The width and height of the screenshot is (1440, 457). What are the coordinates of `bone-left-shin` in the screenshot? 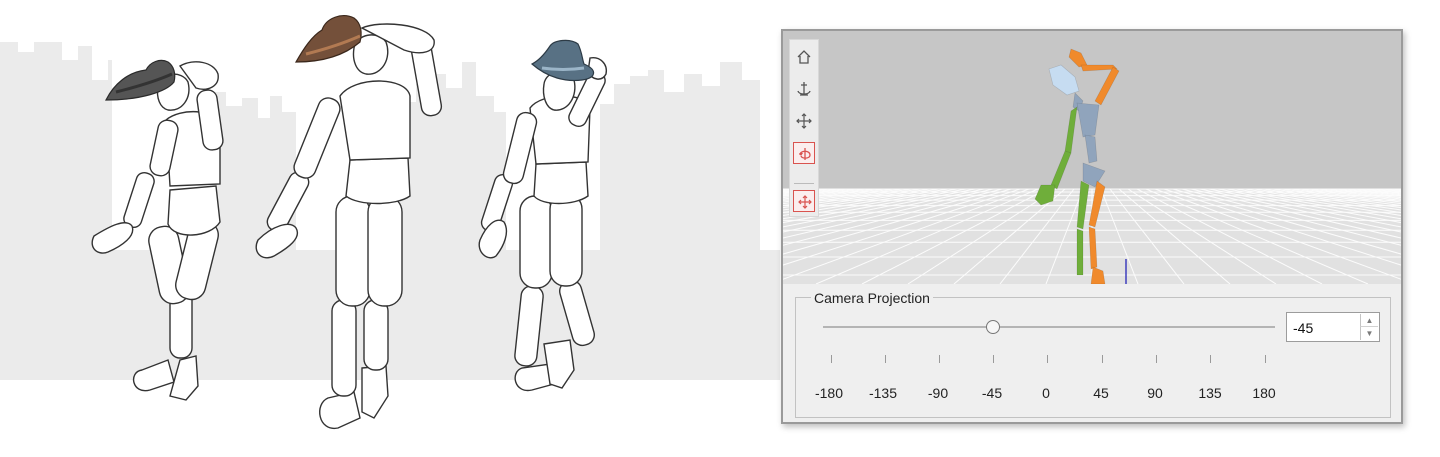 It's located at (1080, 252).